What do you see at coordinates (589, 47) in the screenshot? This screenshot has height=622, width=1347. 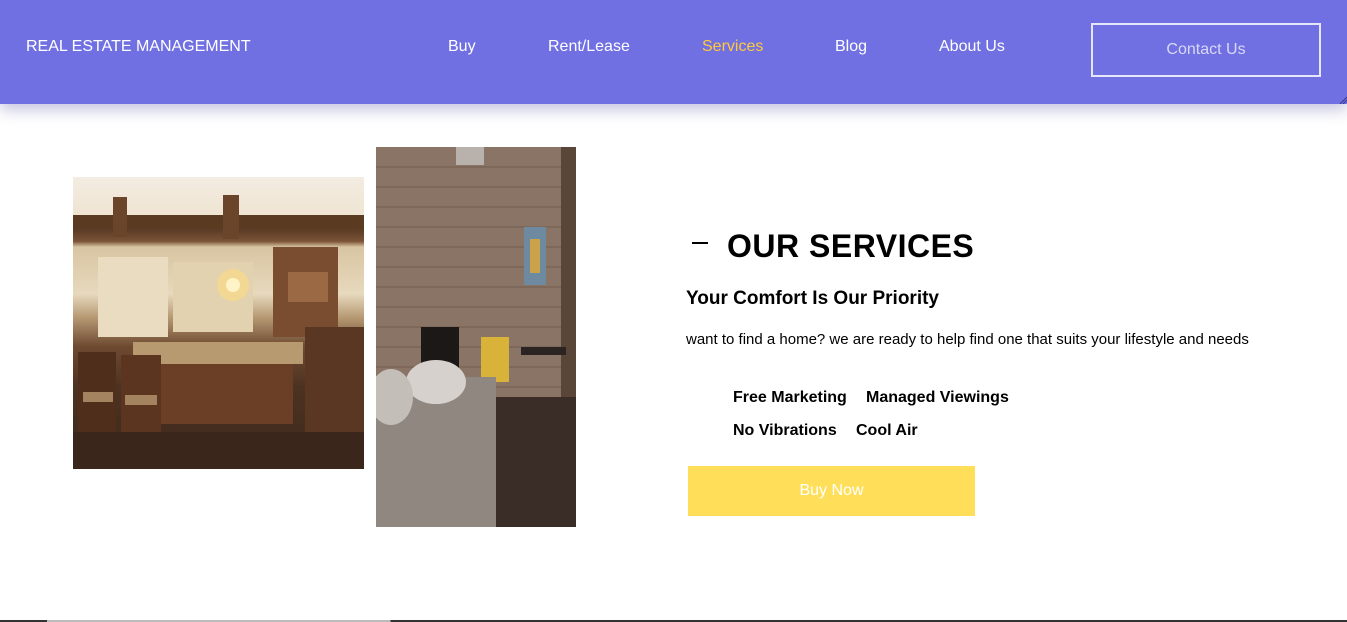 I see `nav-link-rent-lease: Rent/Lease` at bounding box center [589, 47].